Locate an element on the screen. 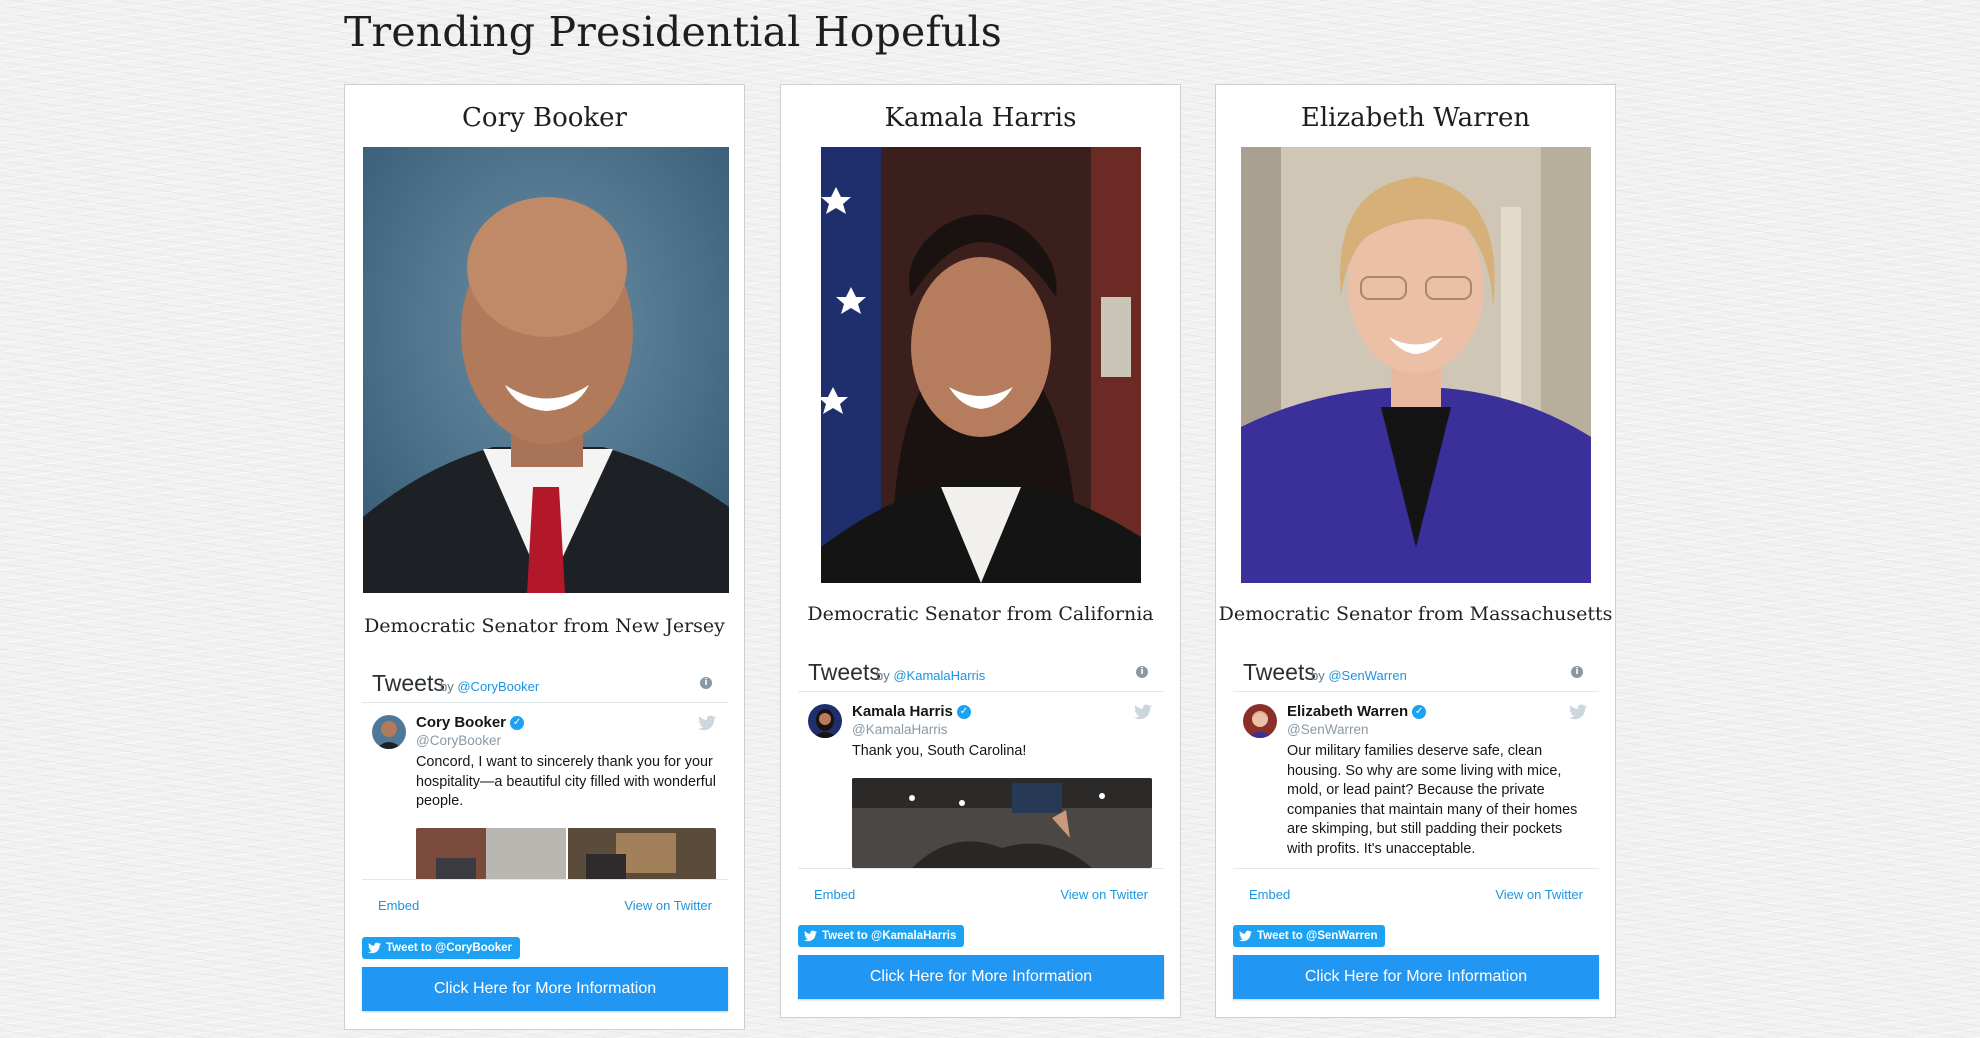 The width and height of the screenshot is (1980, 1038). tweet-author: Cory Booker ✓ is located at coordinates (470, 722).